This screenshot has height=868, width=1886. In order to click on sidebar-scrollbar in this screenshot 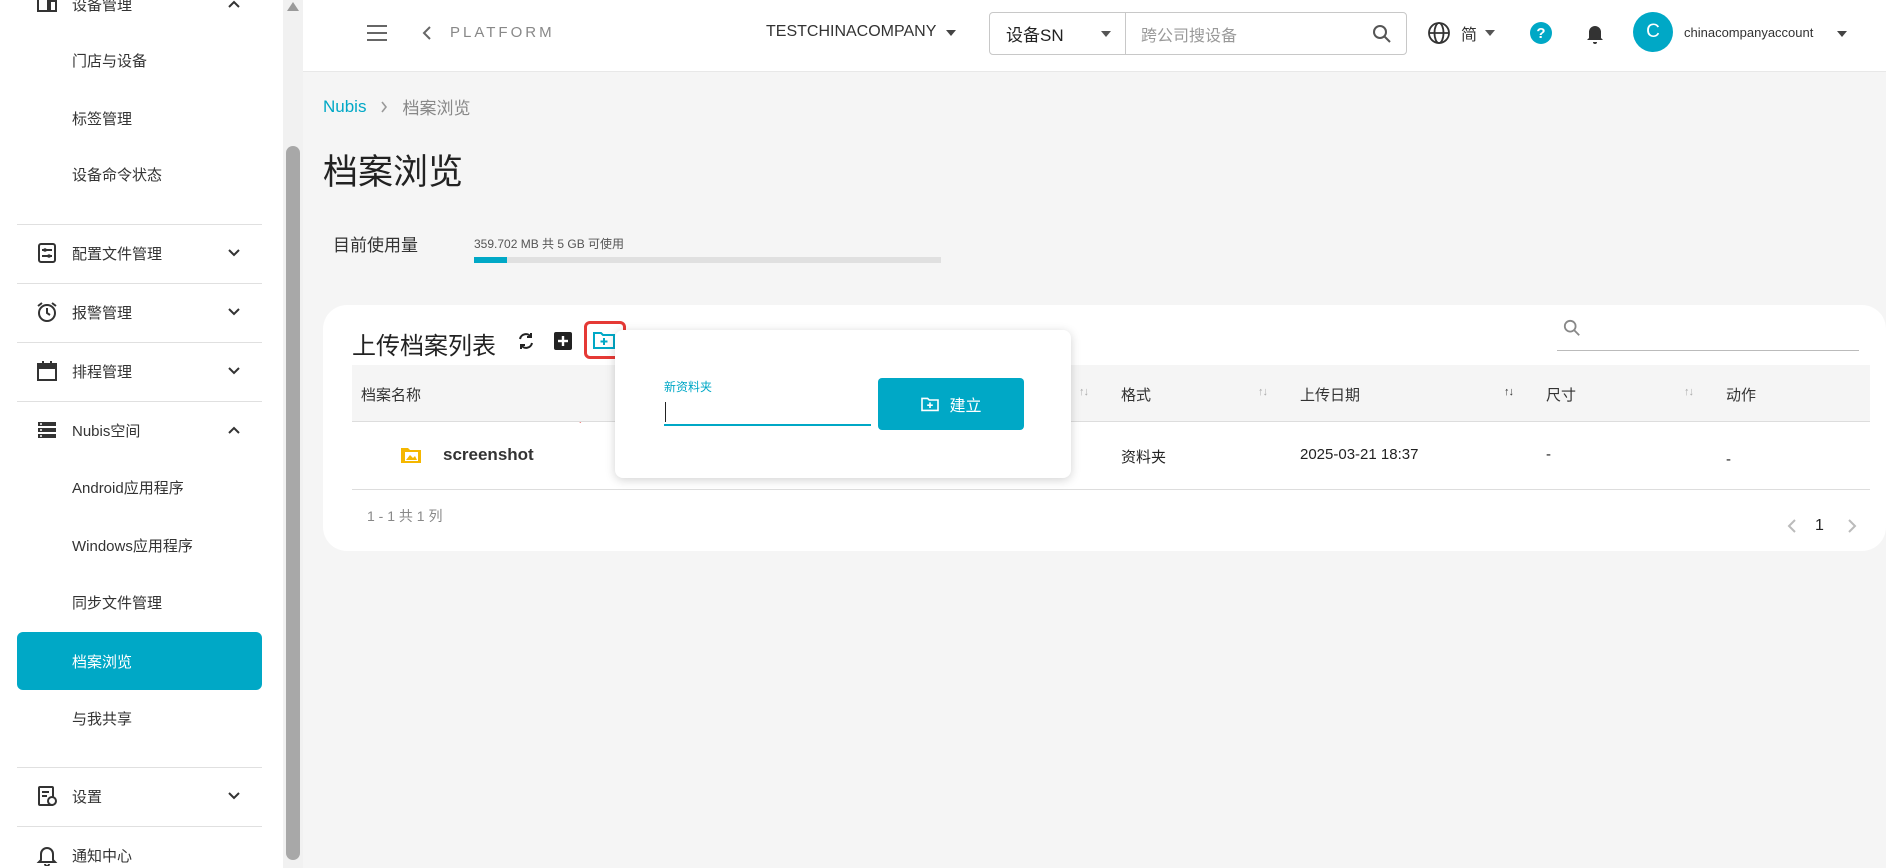, I will do `click(293, 434)`.